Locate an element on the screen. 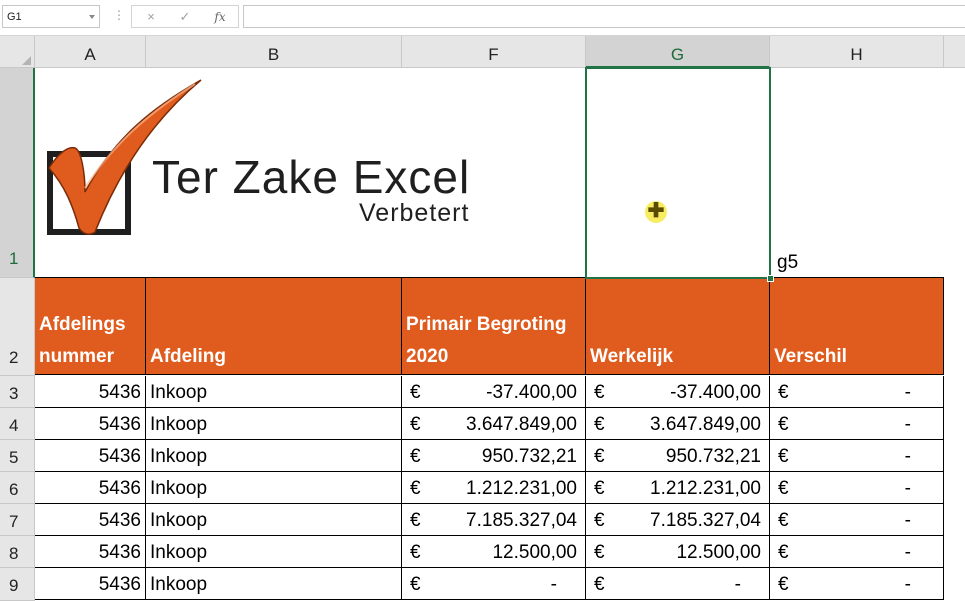  header-cell-primair-begroting: Primair Begroting 2020 is located at coordinates (494, 326).